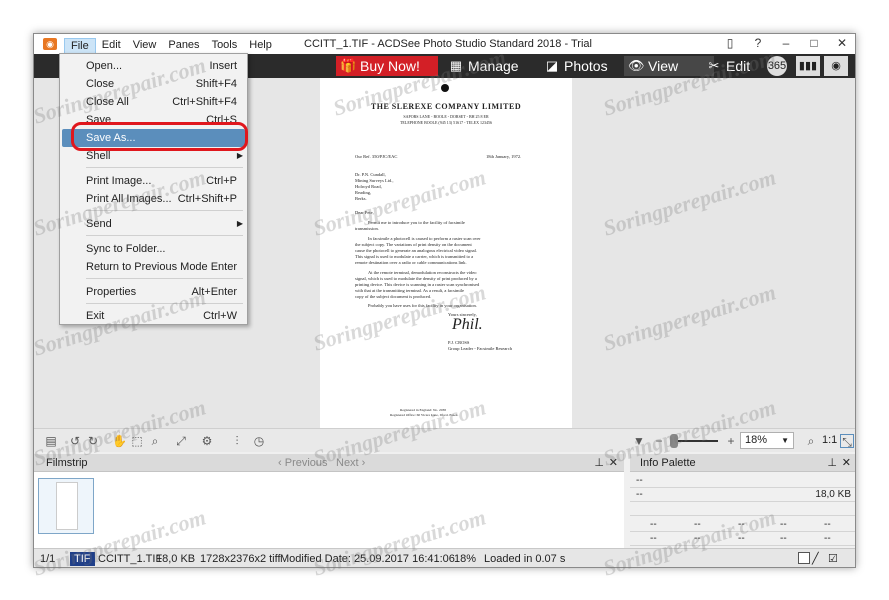 The image size is (889, 600). Describe the element at coordinates (80, 46) in the screenshot. I see `menu-file: File` at that location.